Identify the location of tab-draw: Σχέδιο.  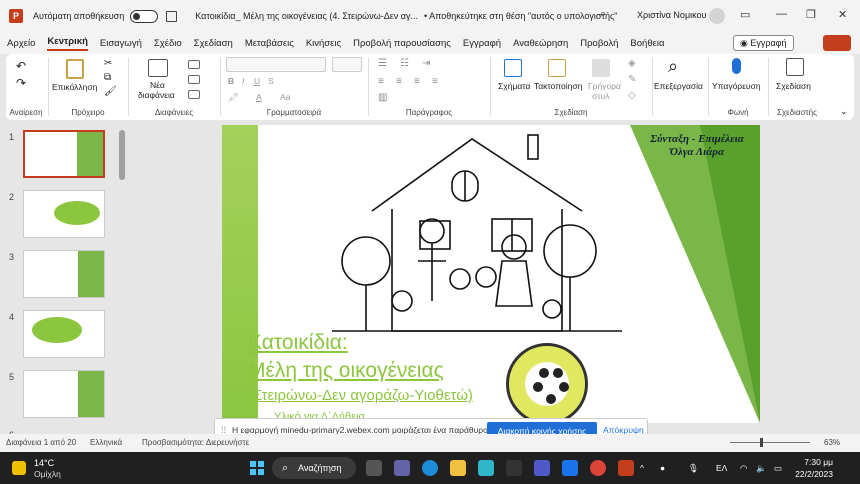
(168, 43).